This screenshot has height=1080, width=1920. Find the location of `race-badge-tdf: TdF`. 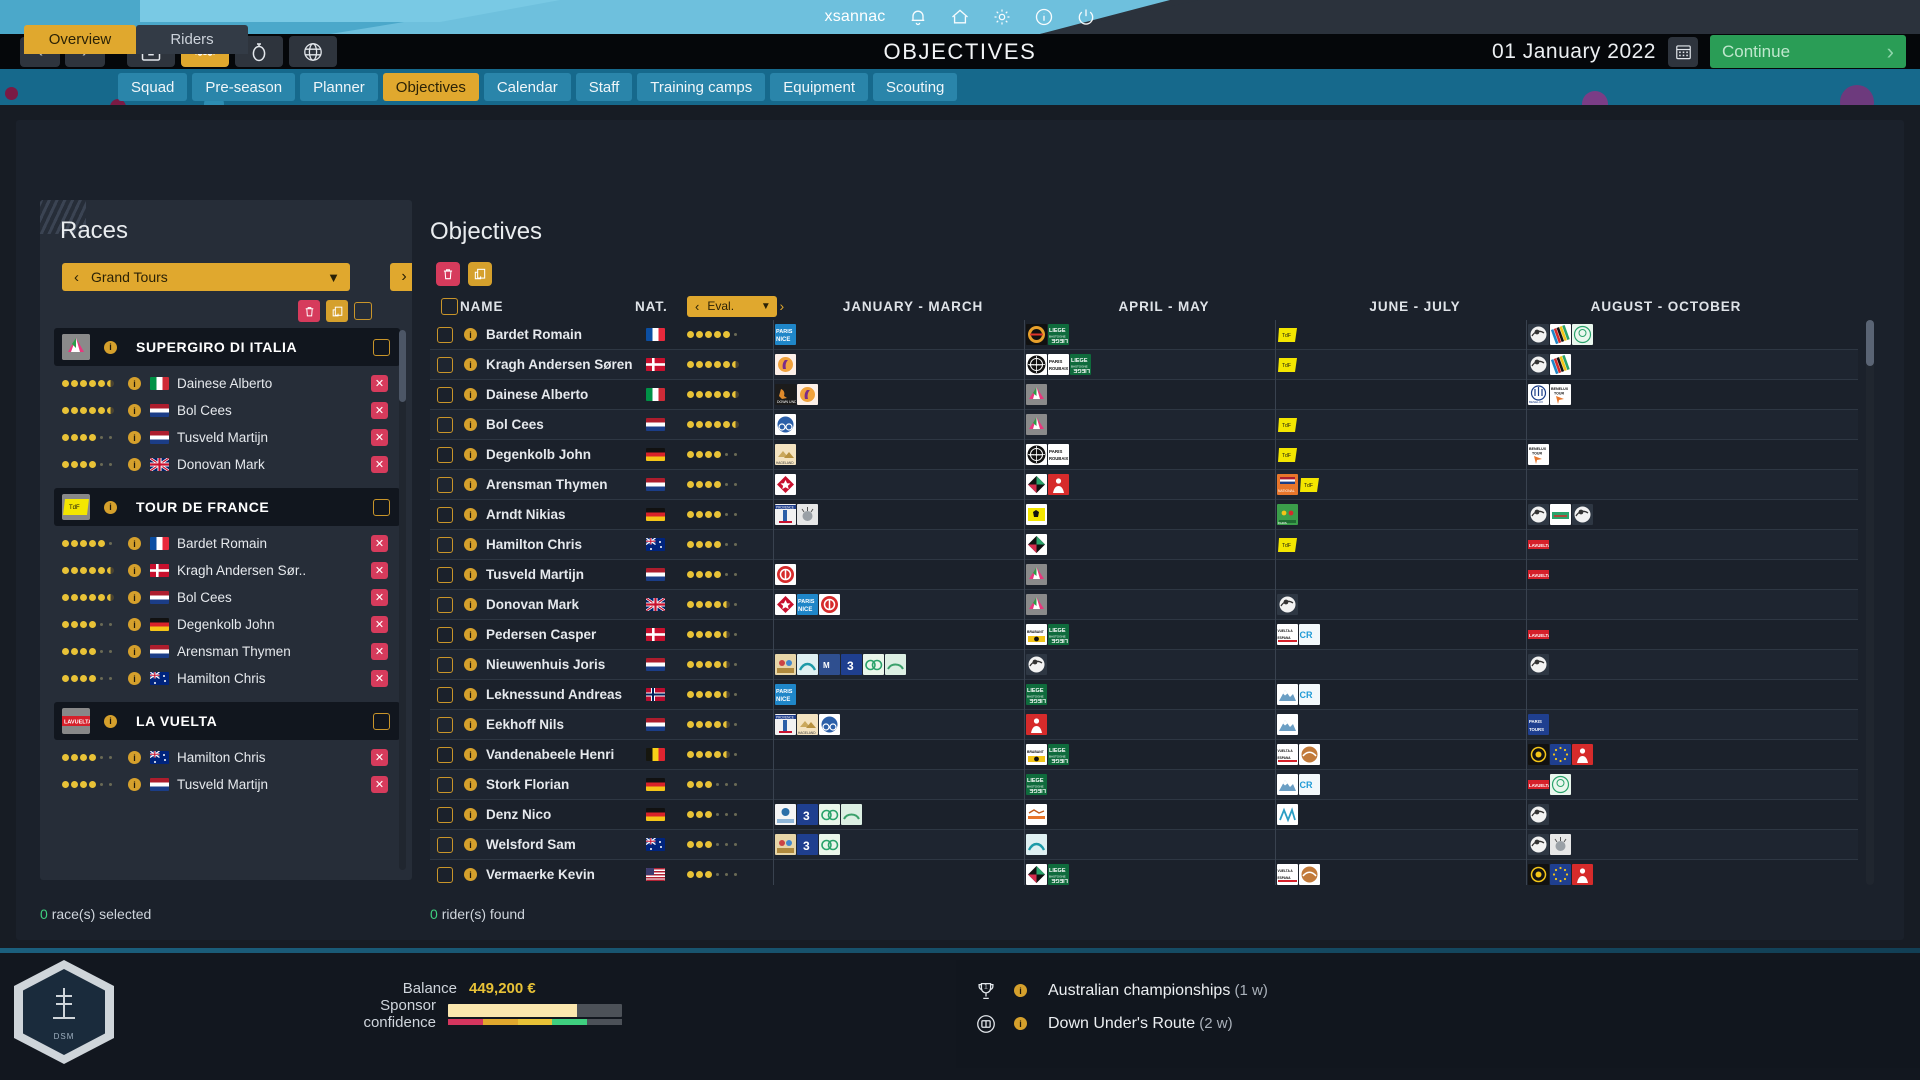

race-badge-tdf: TdF is located at coordinates (1287, 334).